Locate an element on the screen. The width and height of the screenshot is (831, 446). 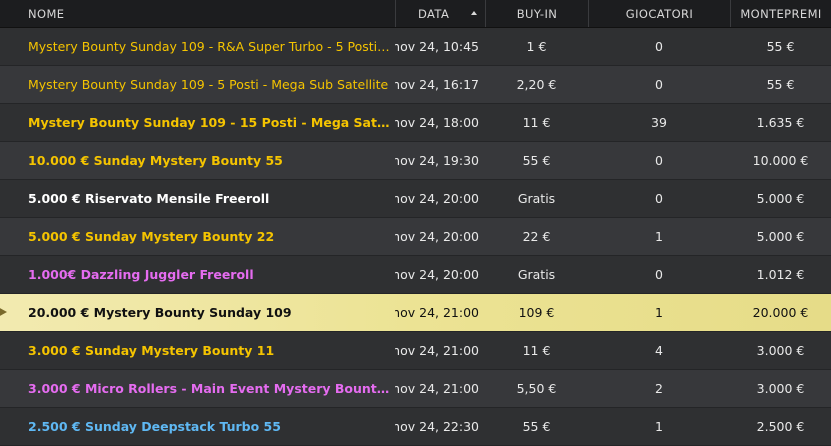
tournament-buyin: 1 € is located at coordinates (536, 46).